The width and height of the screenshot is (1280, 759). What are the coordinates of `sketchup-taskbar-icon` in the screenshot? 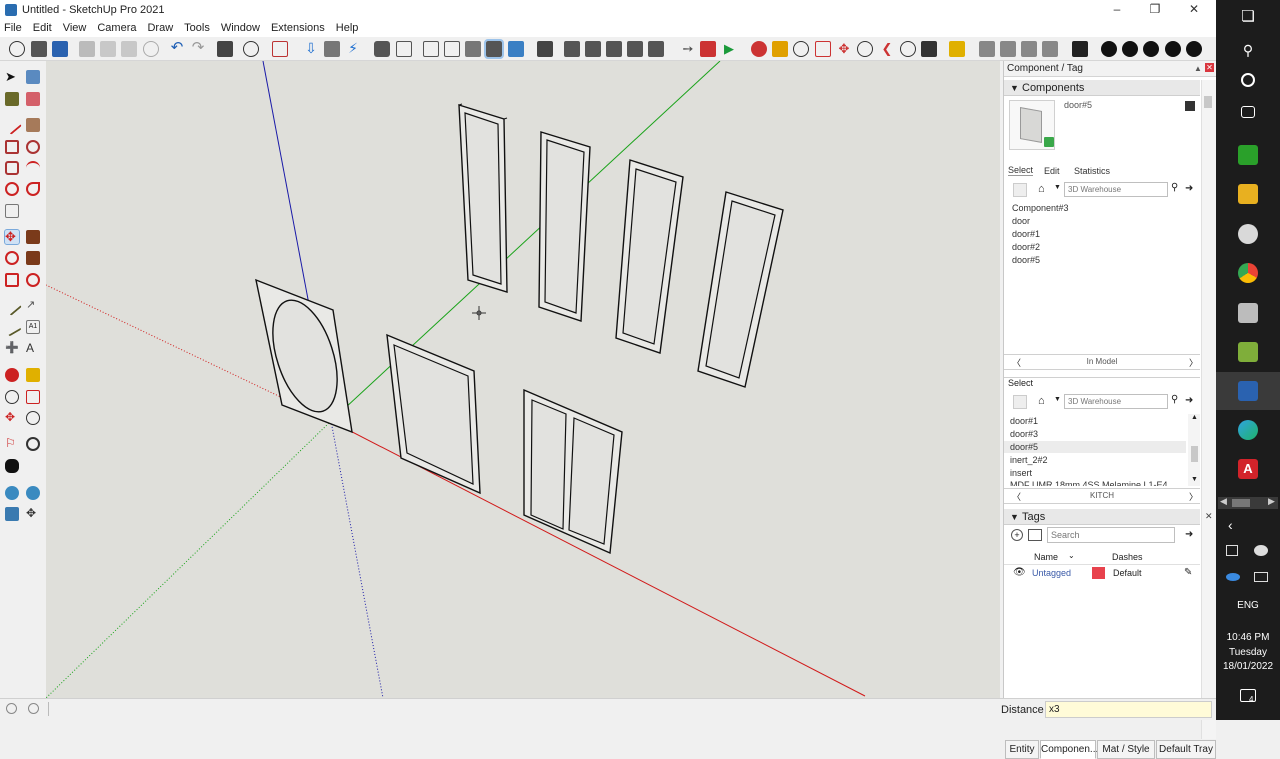 It's located at (1248, 391).